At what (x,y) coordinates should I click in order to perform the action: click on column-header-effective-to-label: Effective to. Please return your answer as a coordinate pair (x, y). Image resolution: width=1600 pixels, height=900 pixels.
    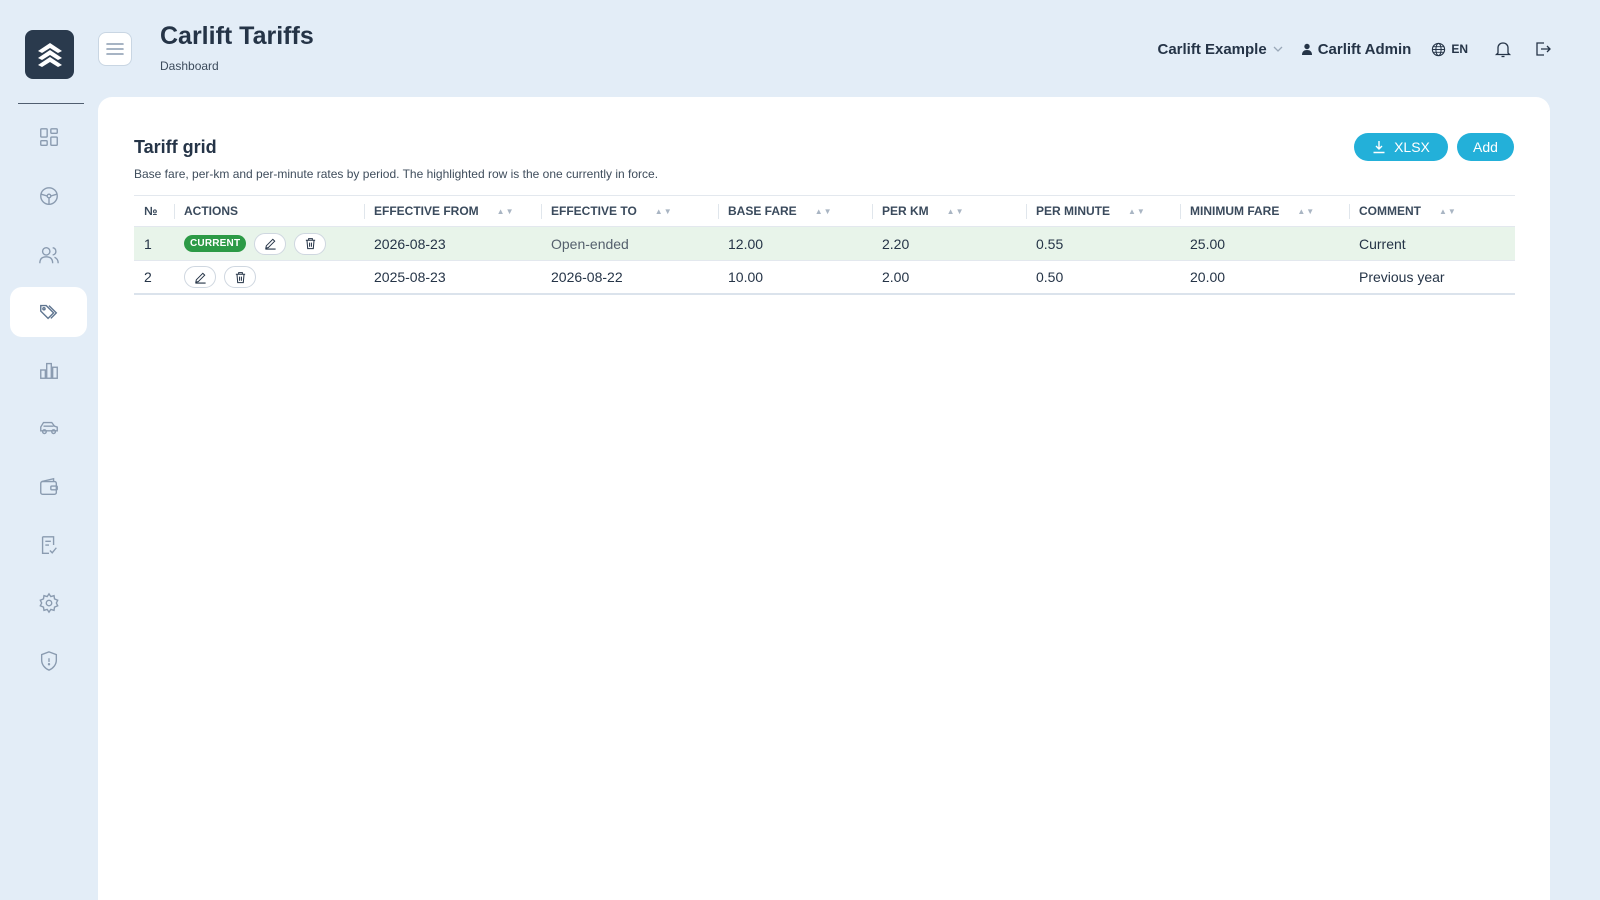
    Looking at the image, I should click on (594, 211).